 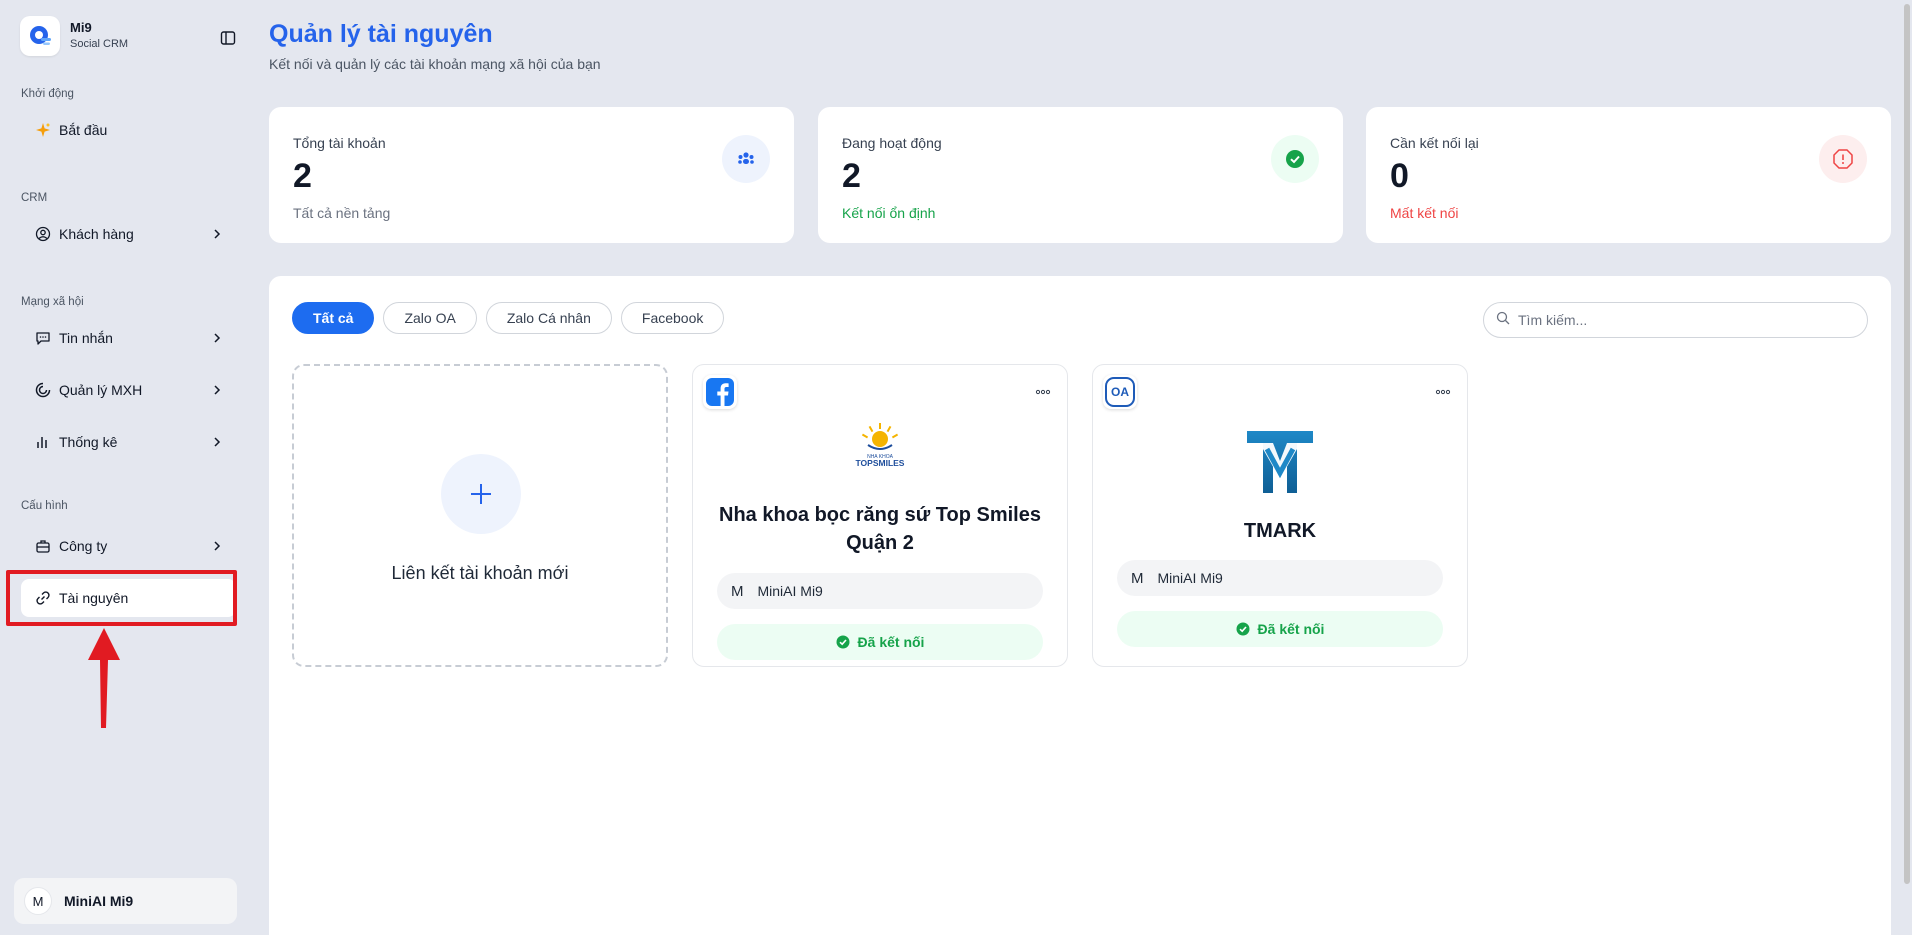 I want to click on topsmiles-logo-icon: NHA KHOA TOPSMILES, so click(x=880, y=445).